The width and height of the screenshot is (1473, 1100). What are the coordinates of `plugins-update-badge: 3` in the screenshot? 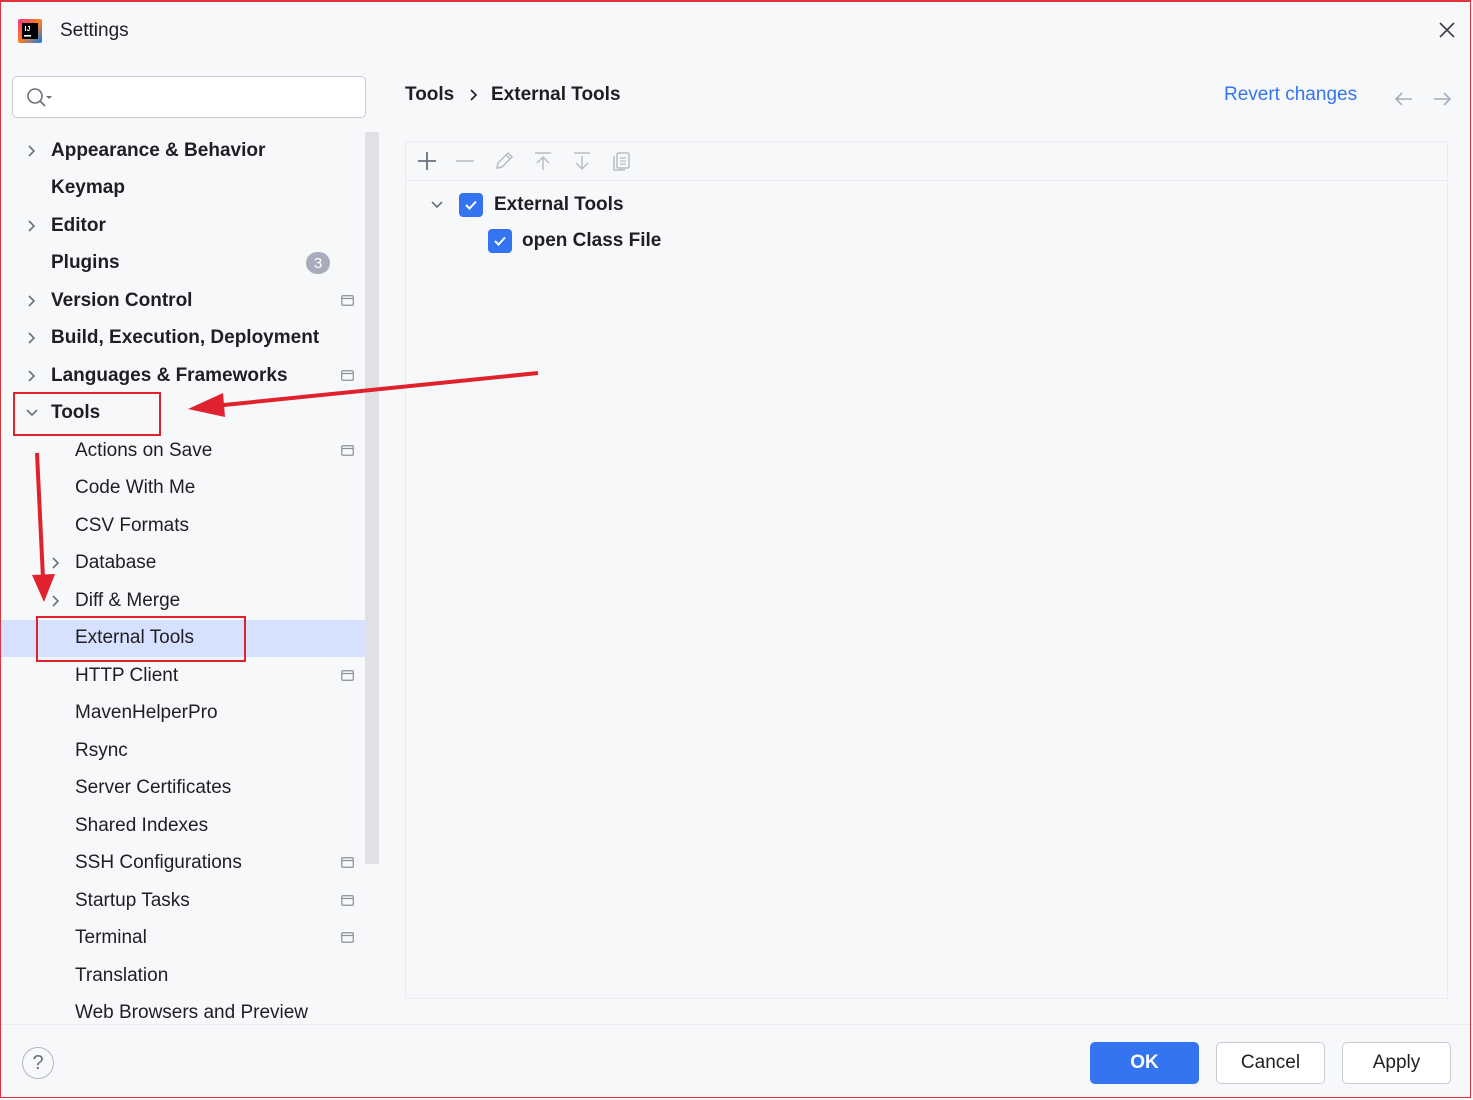 It's located at (318, 263).